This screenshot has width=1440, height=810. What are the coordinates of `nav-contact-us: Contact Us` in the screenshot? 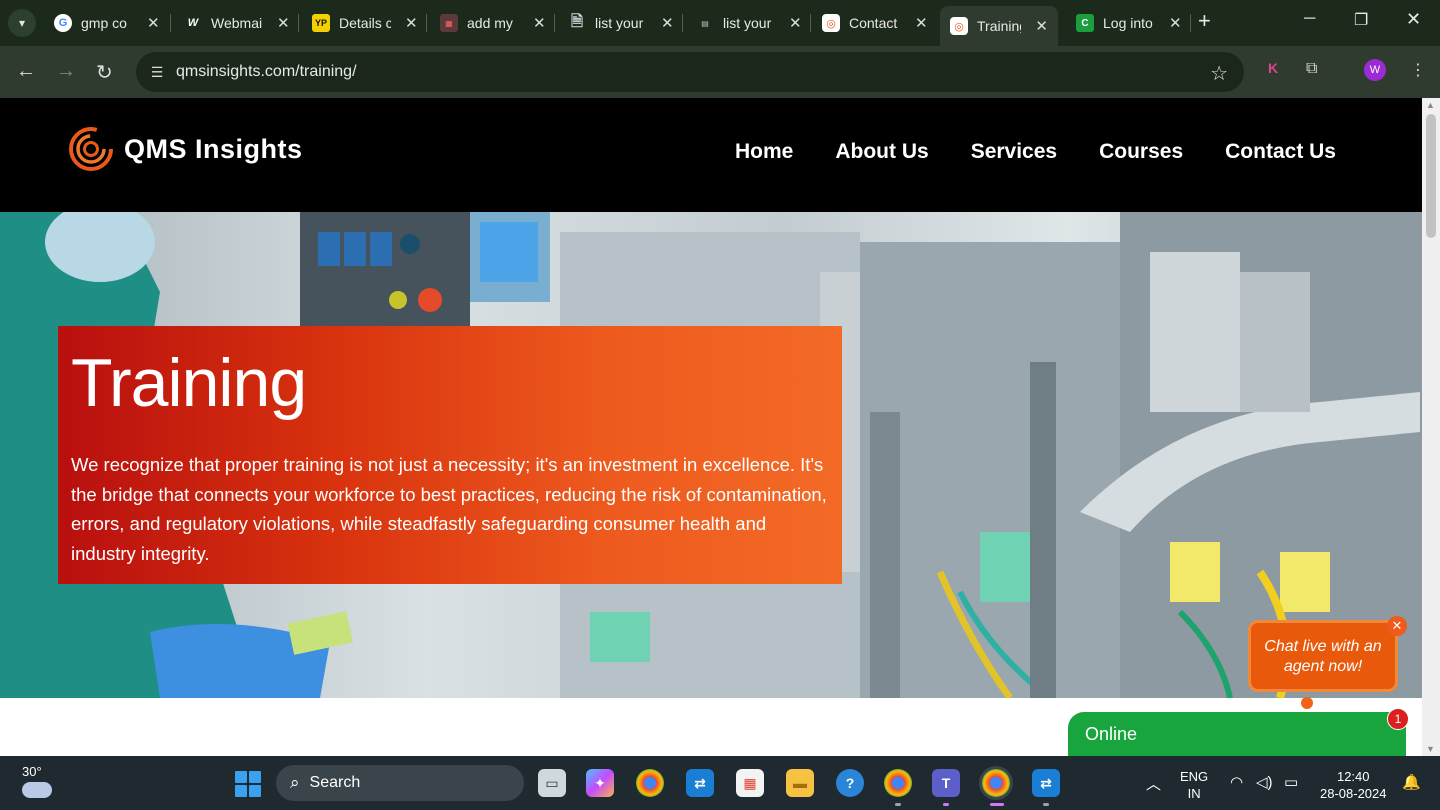 It's located at (1280, 152).